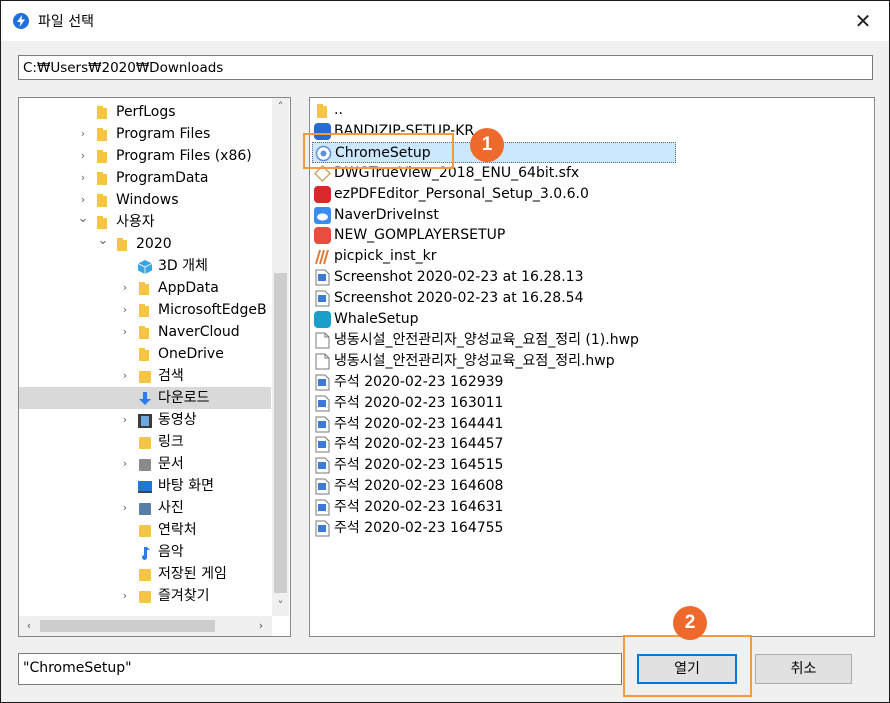 This screenshot has width=890, height=703. I want to click on search-folder-icon, so click(145, 376).